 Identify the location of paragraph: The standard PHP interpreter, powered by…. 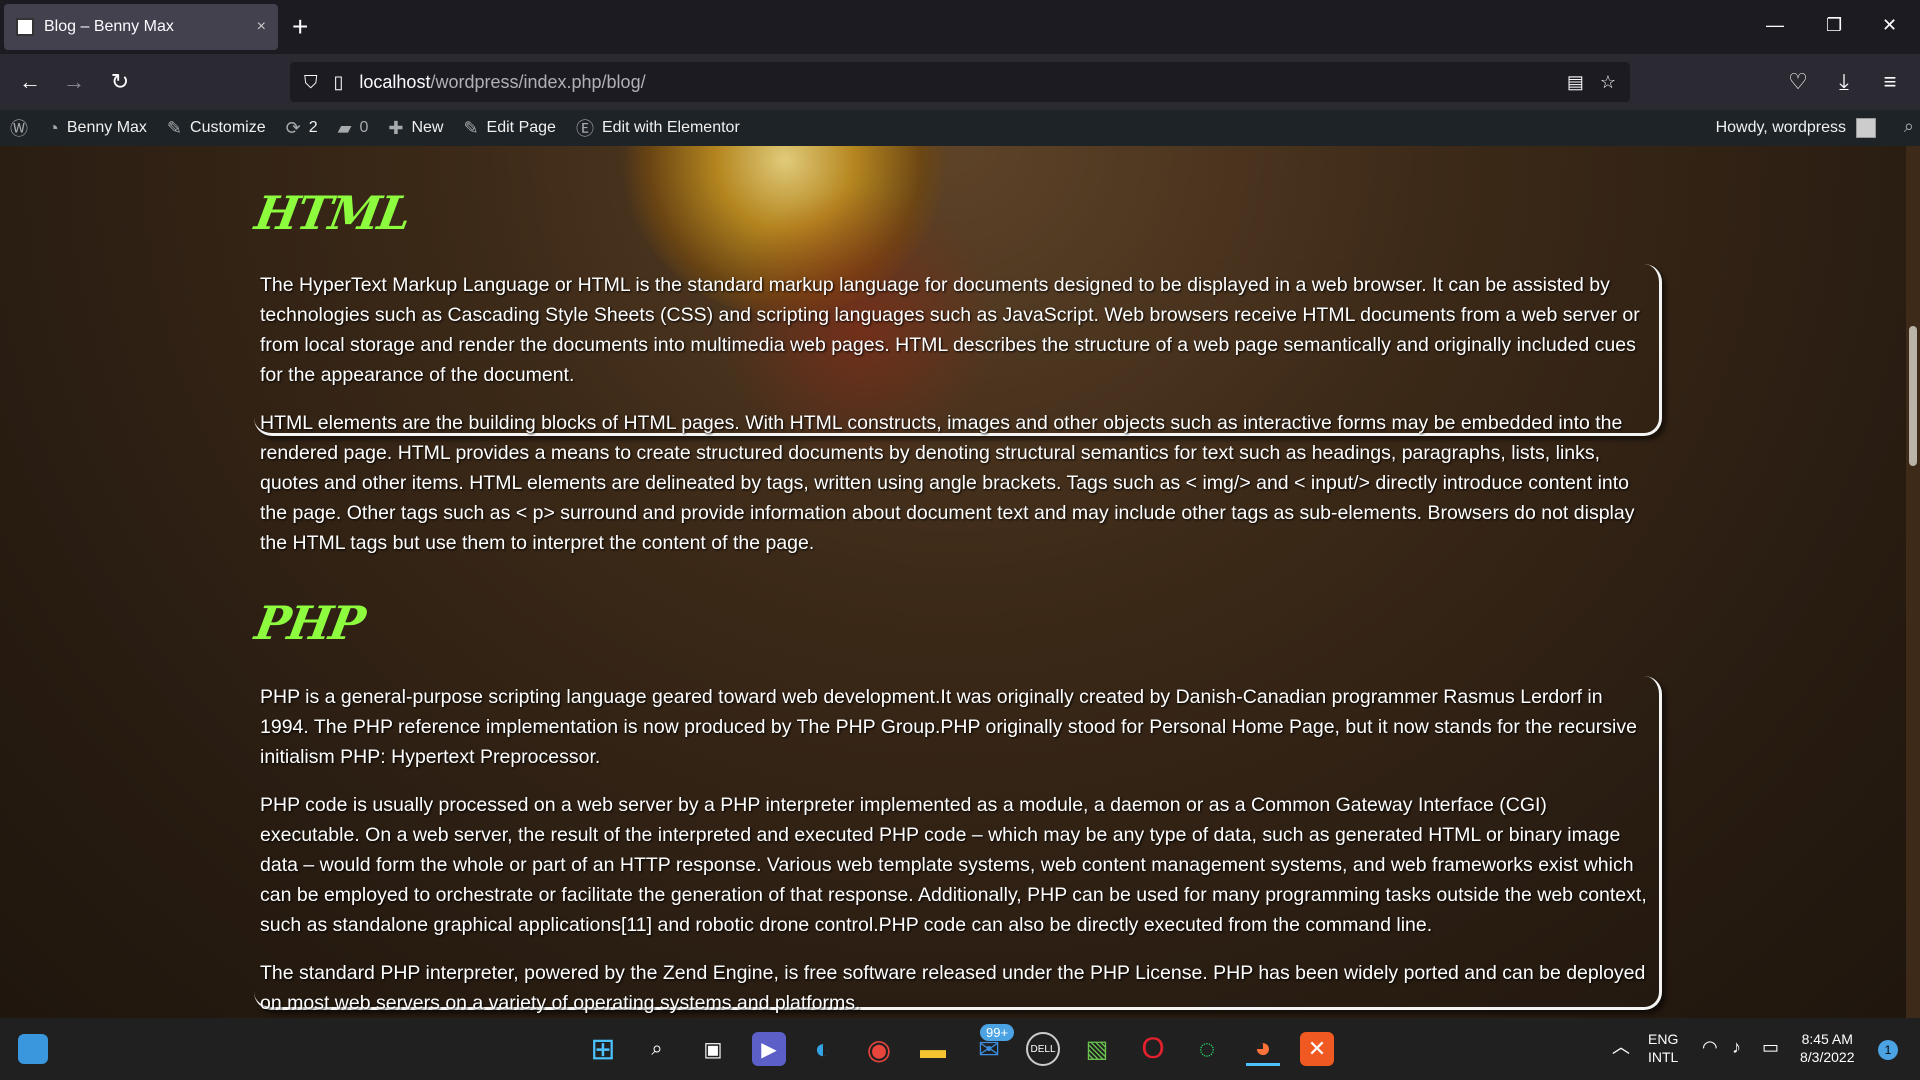
(953, 988).